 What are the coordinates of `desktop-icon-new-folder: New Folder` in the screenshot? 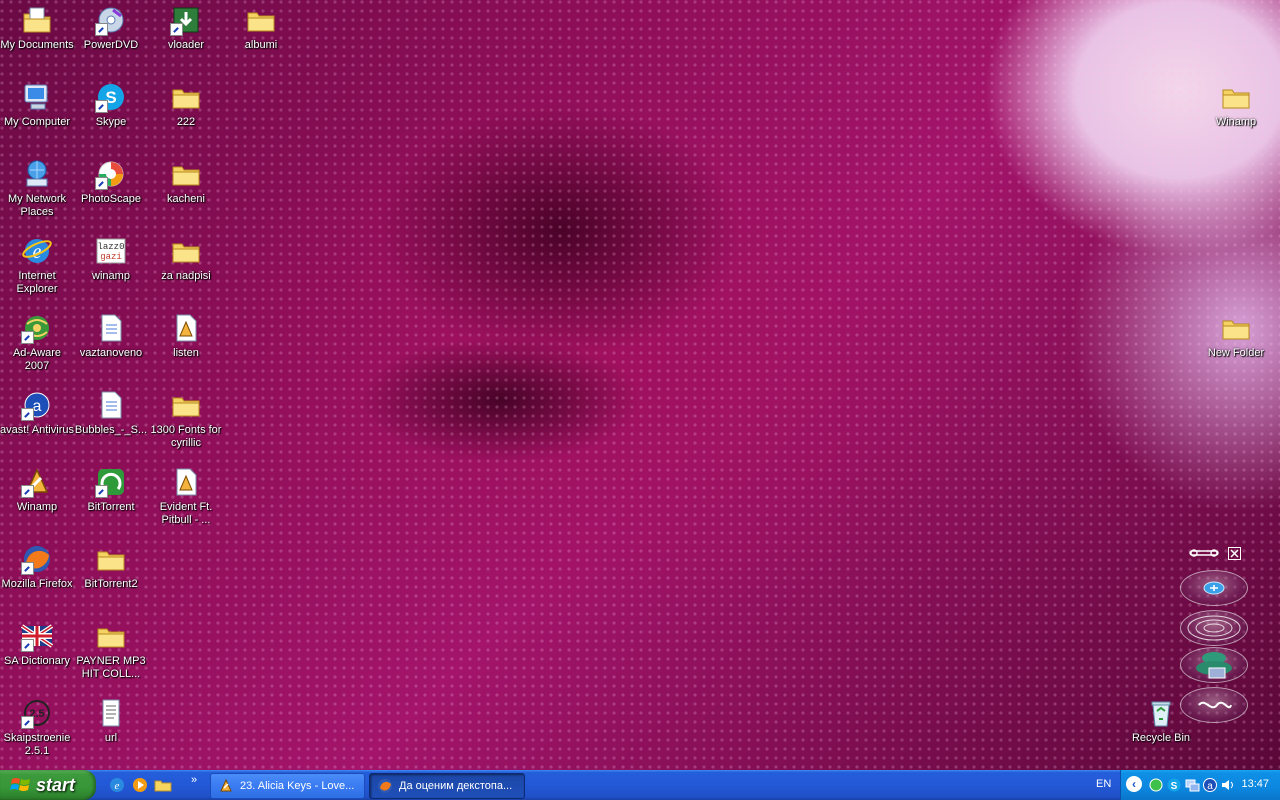 It's located at (1236, 336).